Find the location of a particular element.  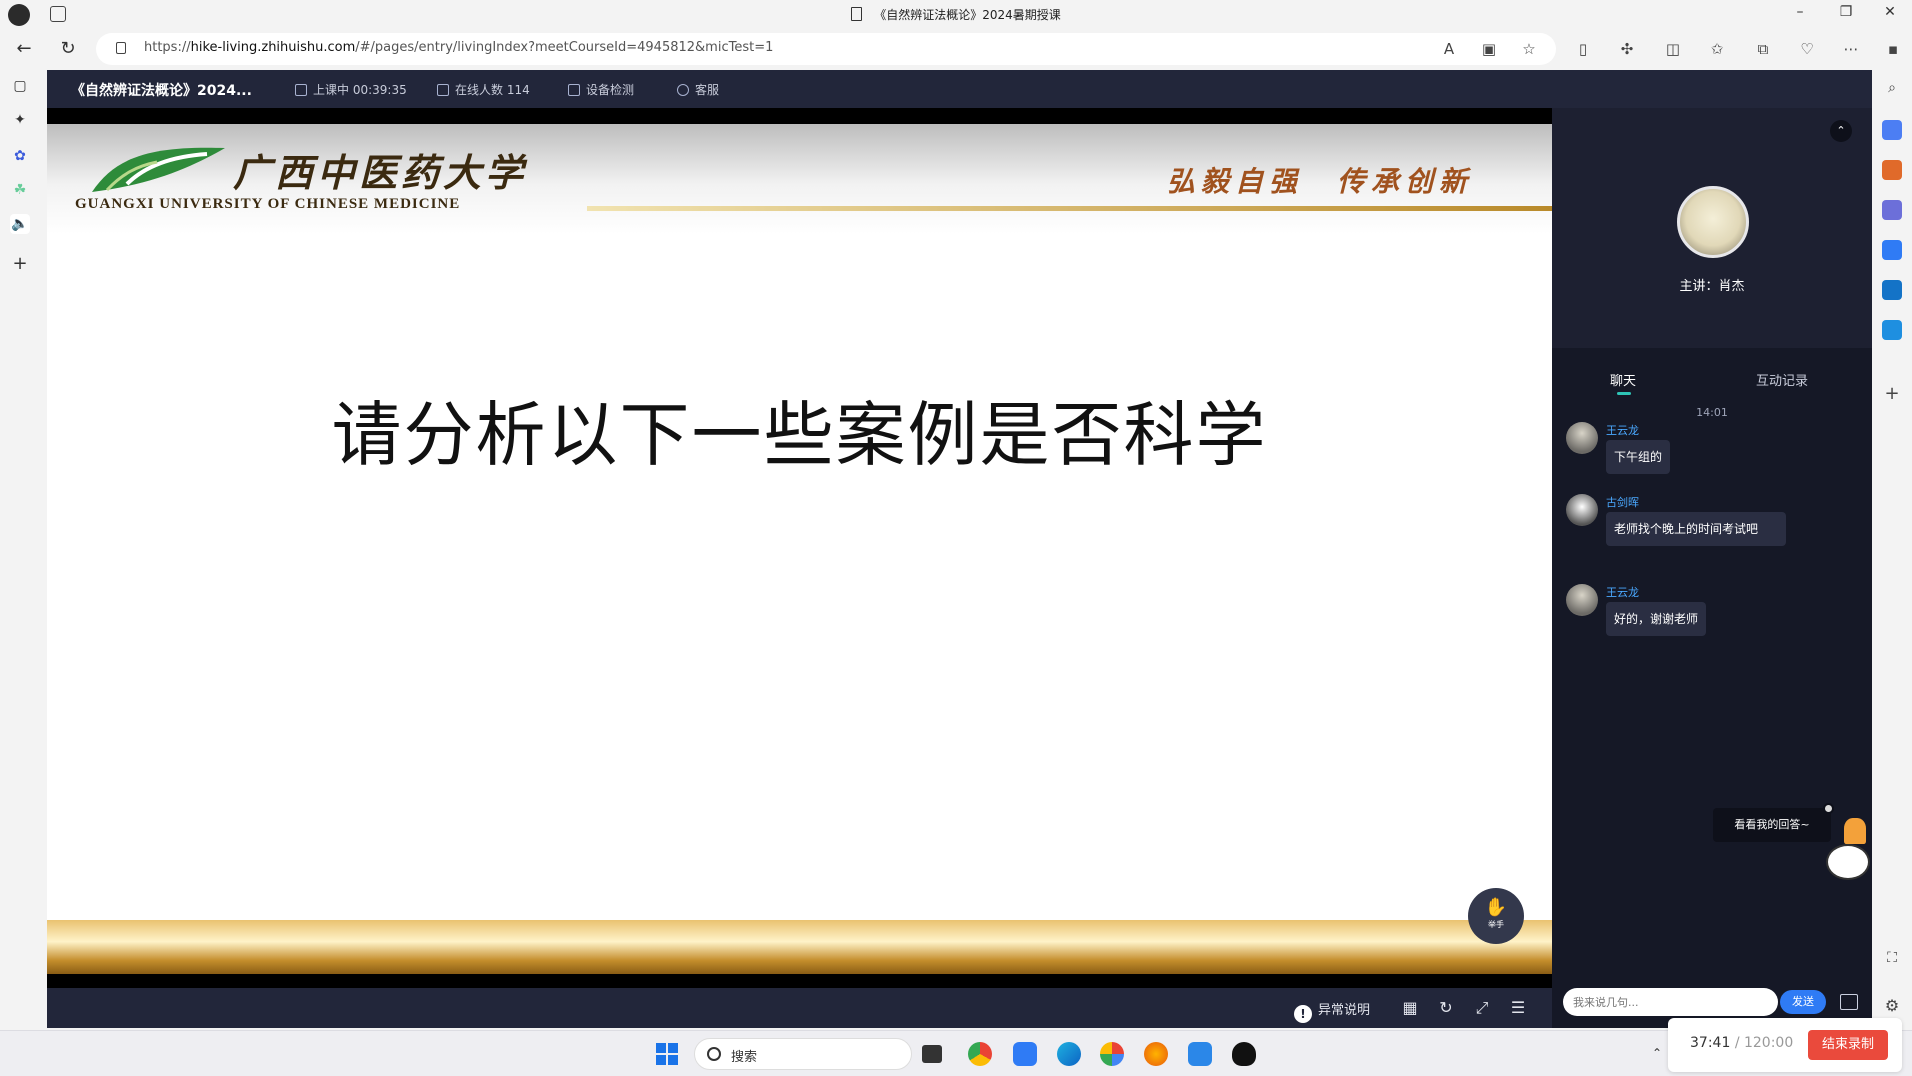

baidu-icon: ✿ is located at coordinates (20, 156).